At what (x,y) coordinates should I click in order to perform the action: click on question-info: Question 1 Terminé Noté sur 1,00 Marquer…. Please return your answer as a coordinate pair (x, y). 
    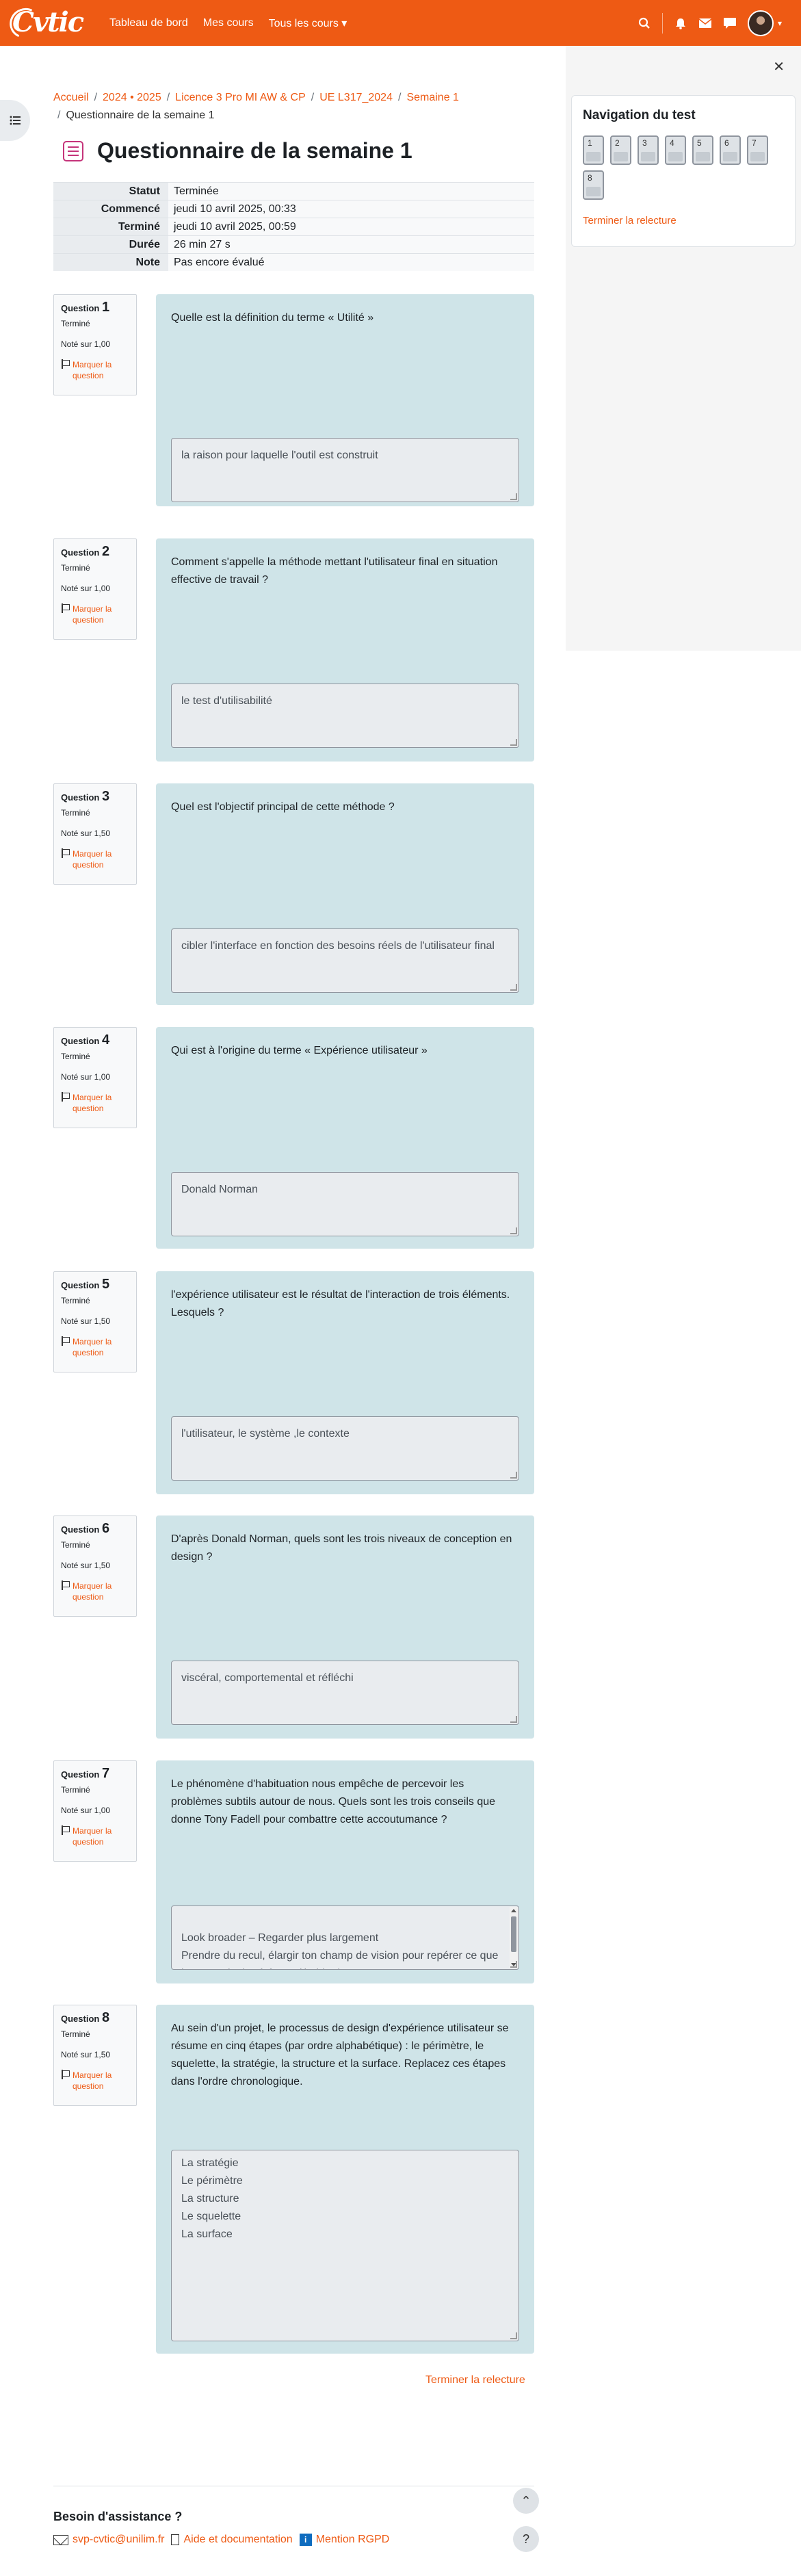
    Looking at the image, I should click on (95, 344).